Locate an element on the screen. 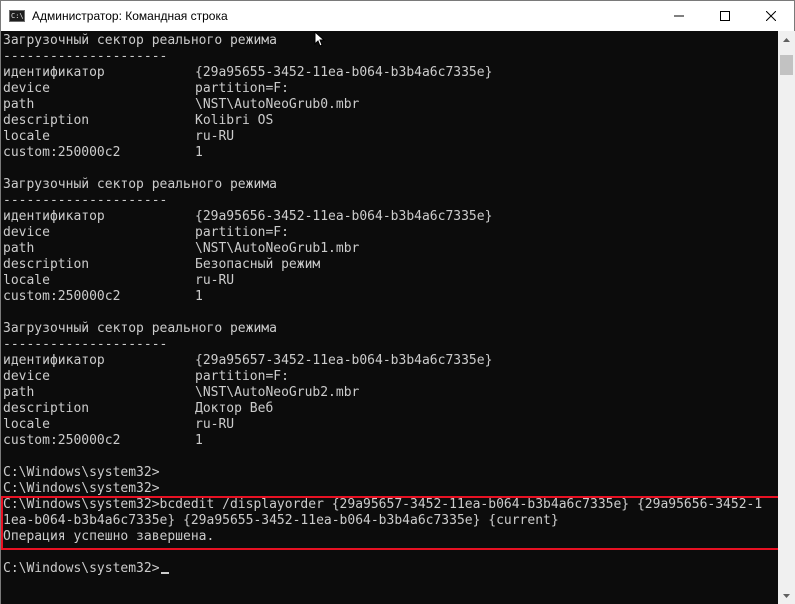  entry-row: description Kolibri OS is located at coordinates (138, 121).